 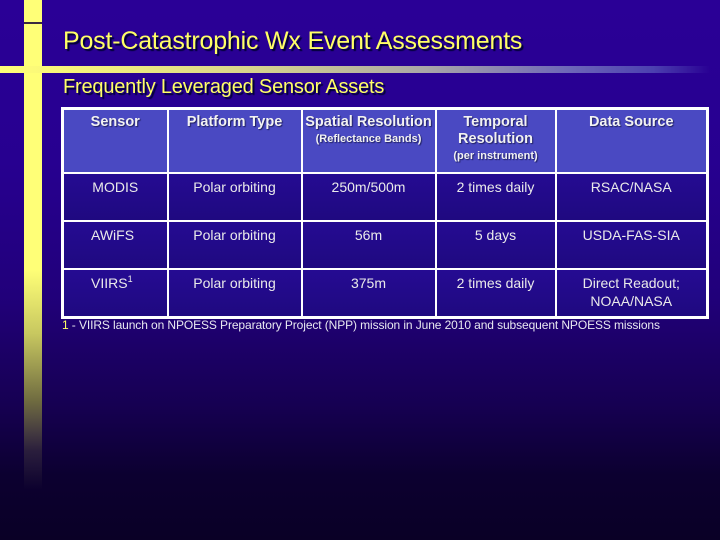 I want to click on column-header-label: Temporal Resolution, so click(x=495, y=130).